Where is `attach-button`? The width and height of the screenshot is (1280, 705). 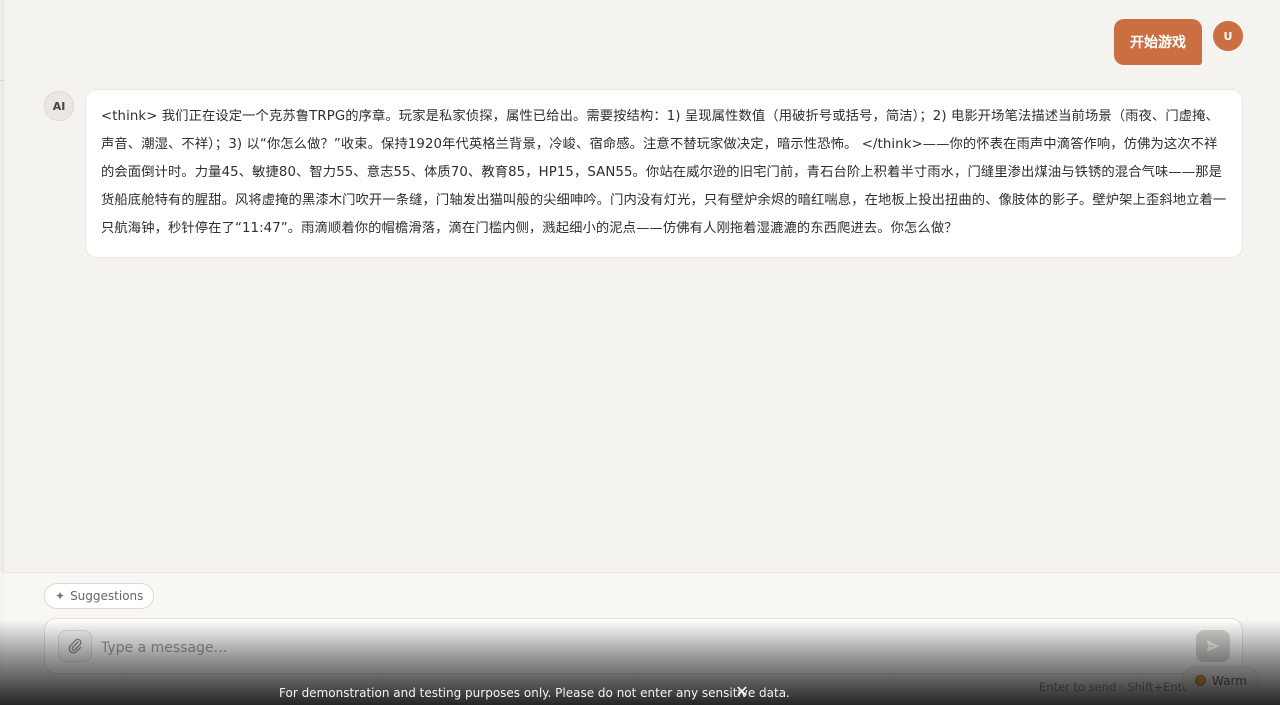
attach-button is located at coordinates (75, 646).